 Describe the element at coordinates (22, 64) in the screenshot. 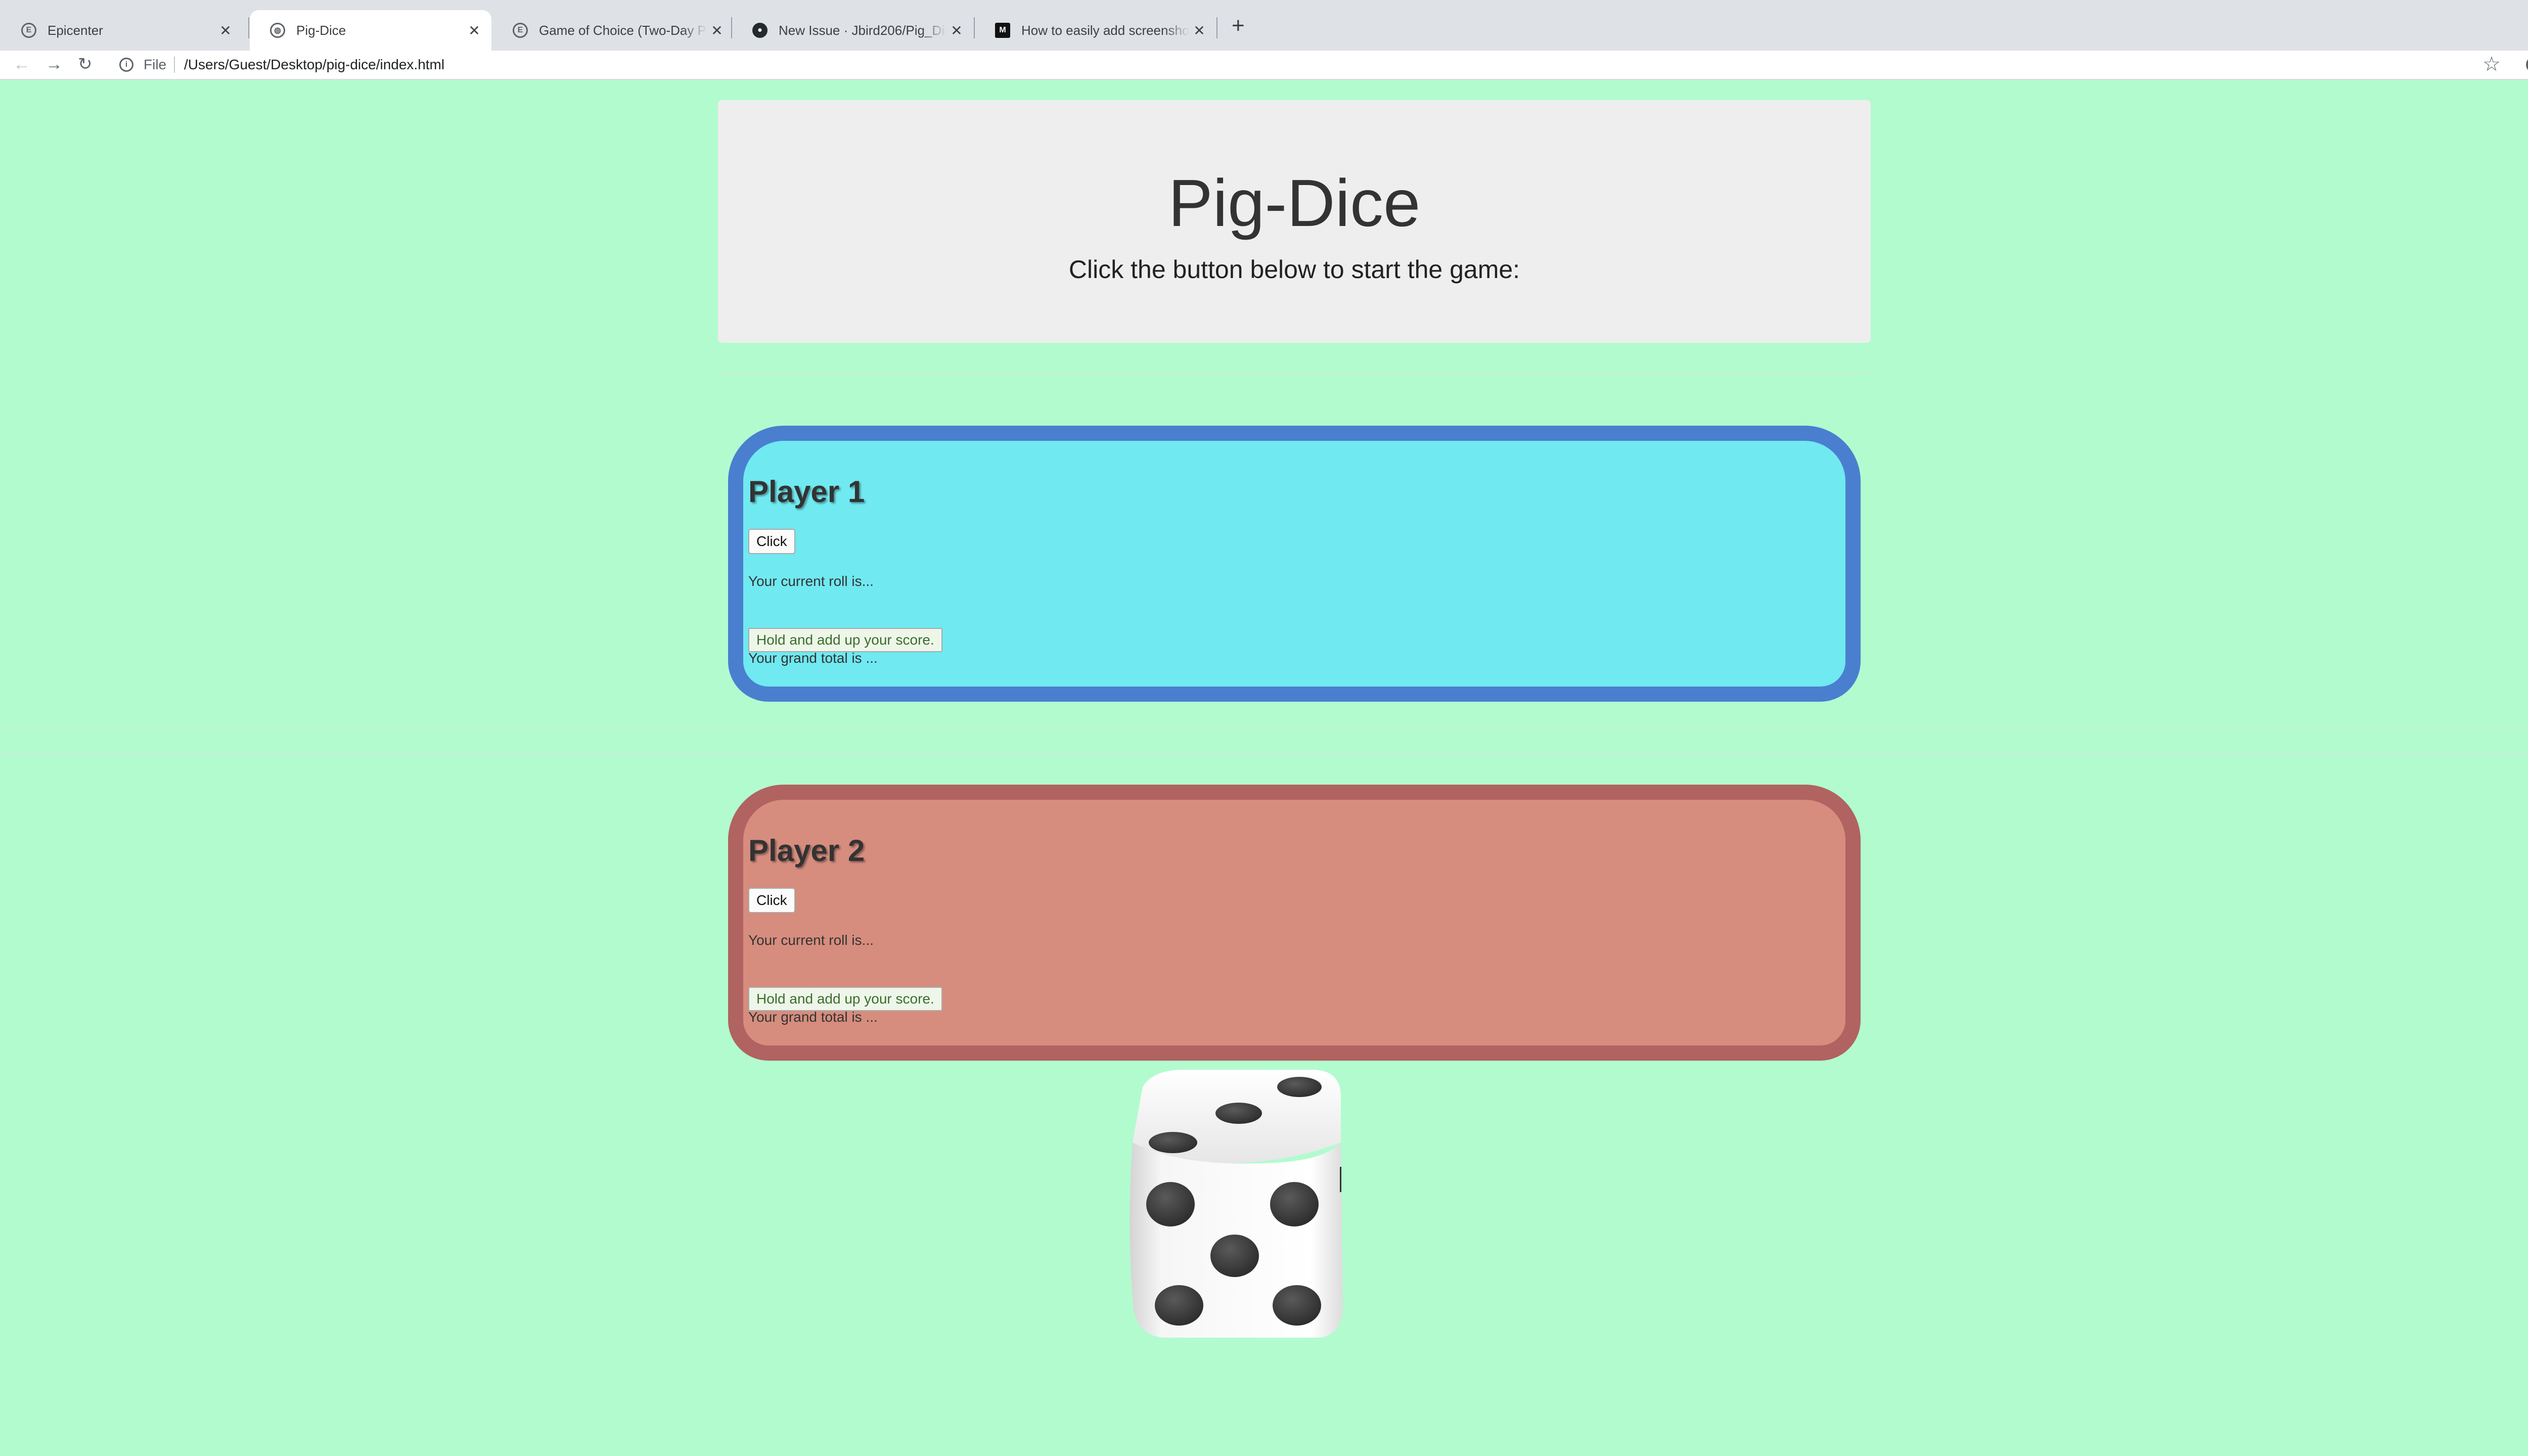

I see `back-arrow-icon: ←` at that location.